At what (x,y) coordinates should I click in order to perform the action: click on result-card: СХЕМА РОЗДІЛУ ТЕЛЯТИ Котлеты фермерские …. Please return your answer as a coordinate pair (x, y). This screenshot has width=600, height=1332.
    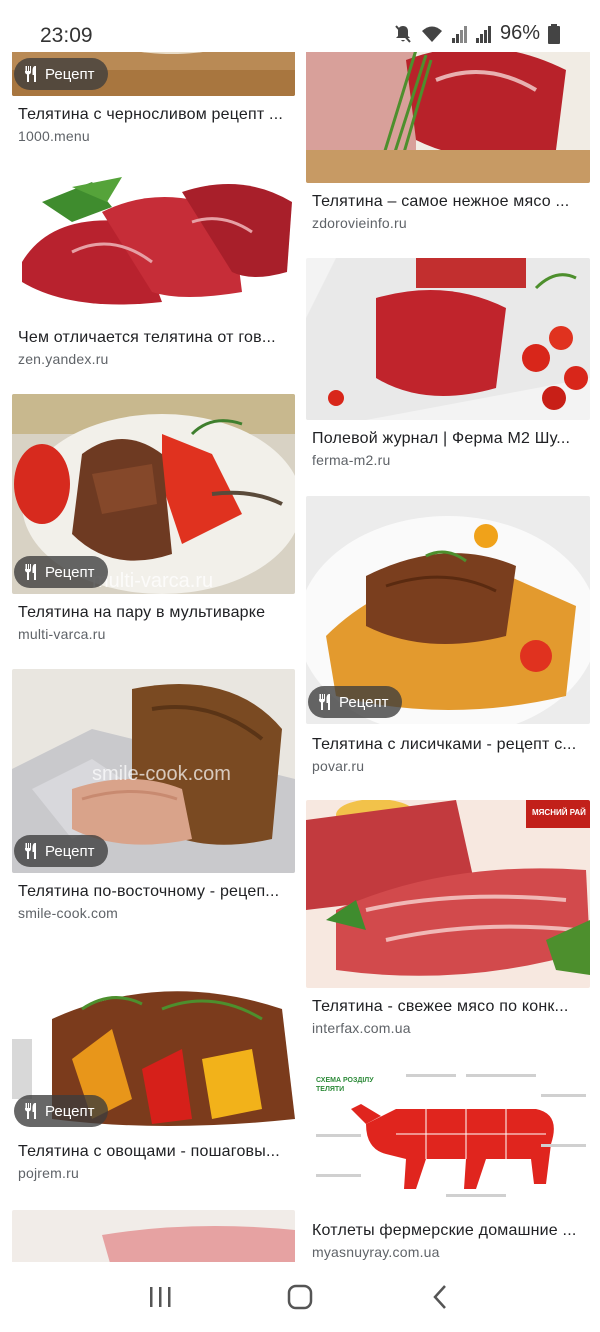
    Looking at the image, I should click on (448, 1163).